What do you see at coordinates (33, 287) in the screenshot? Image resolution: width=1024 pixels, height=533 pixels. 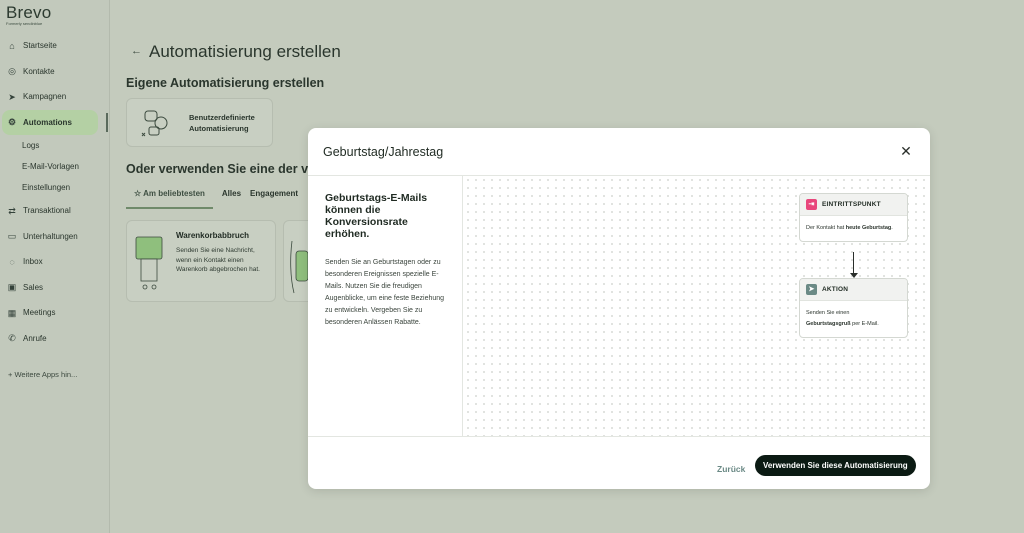 I see `sidebar-item-label: Sales` at bounding box center [33, 287].